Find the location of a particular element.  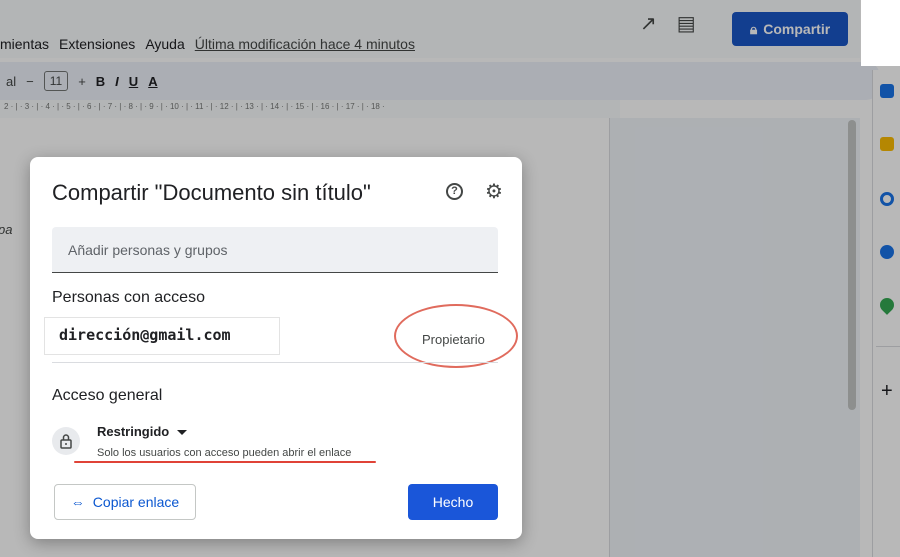

dialog-title: Compartir "Documento sin título" is located at coordinates (211, 192).